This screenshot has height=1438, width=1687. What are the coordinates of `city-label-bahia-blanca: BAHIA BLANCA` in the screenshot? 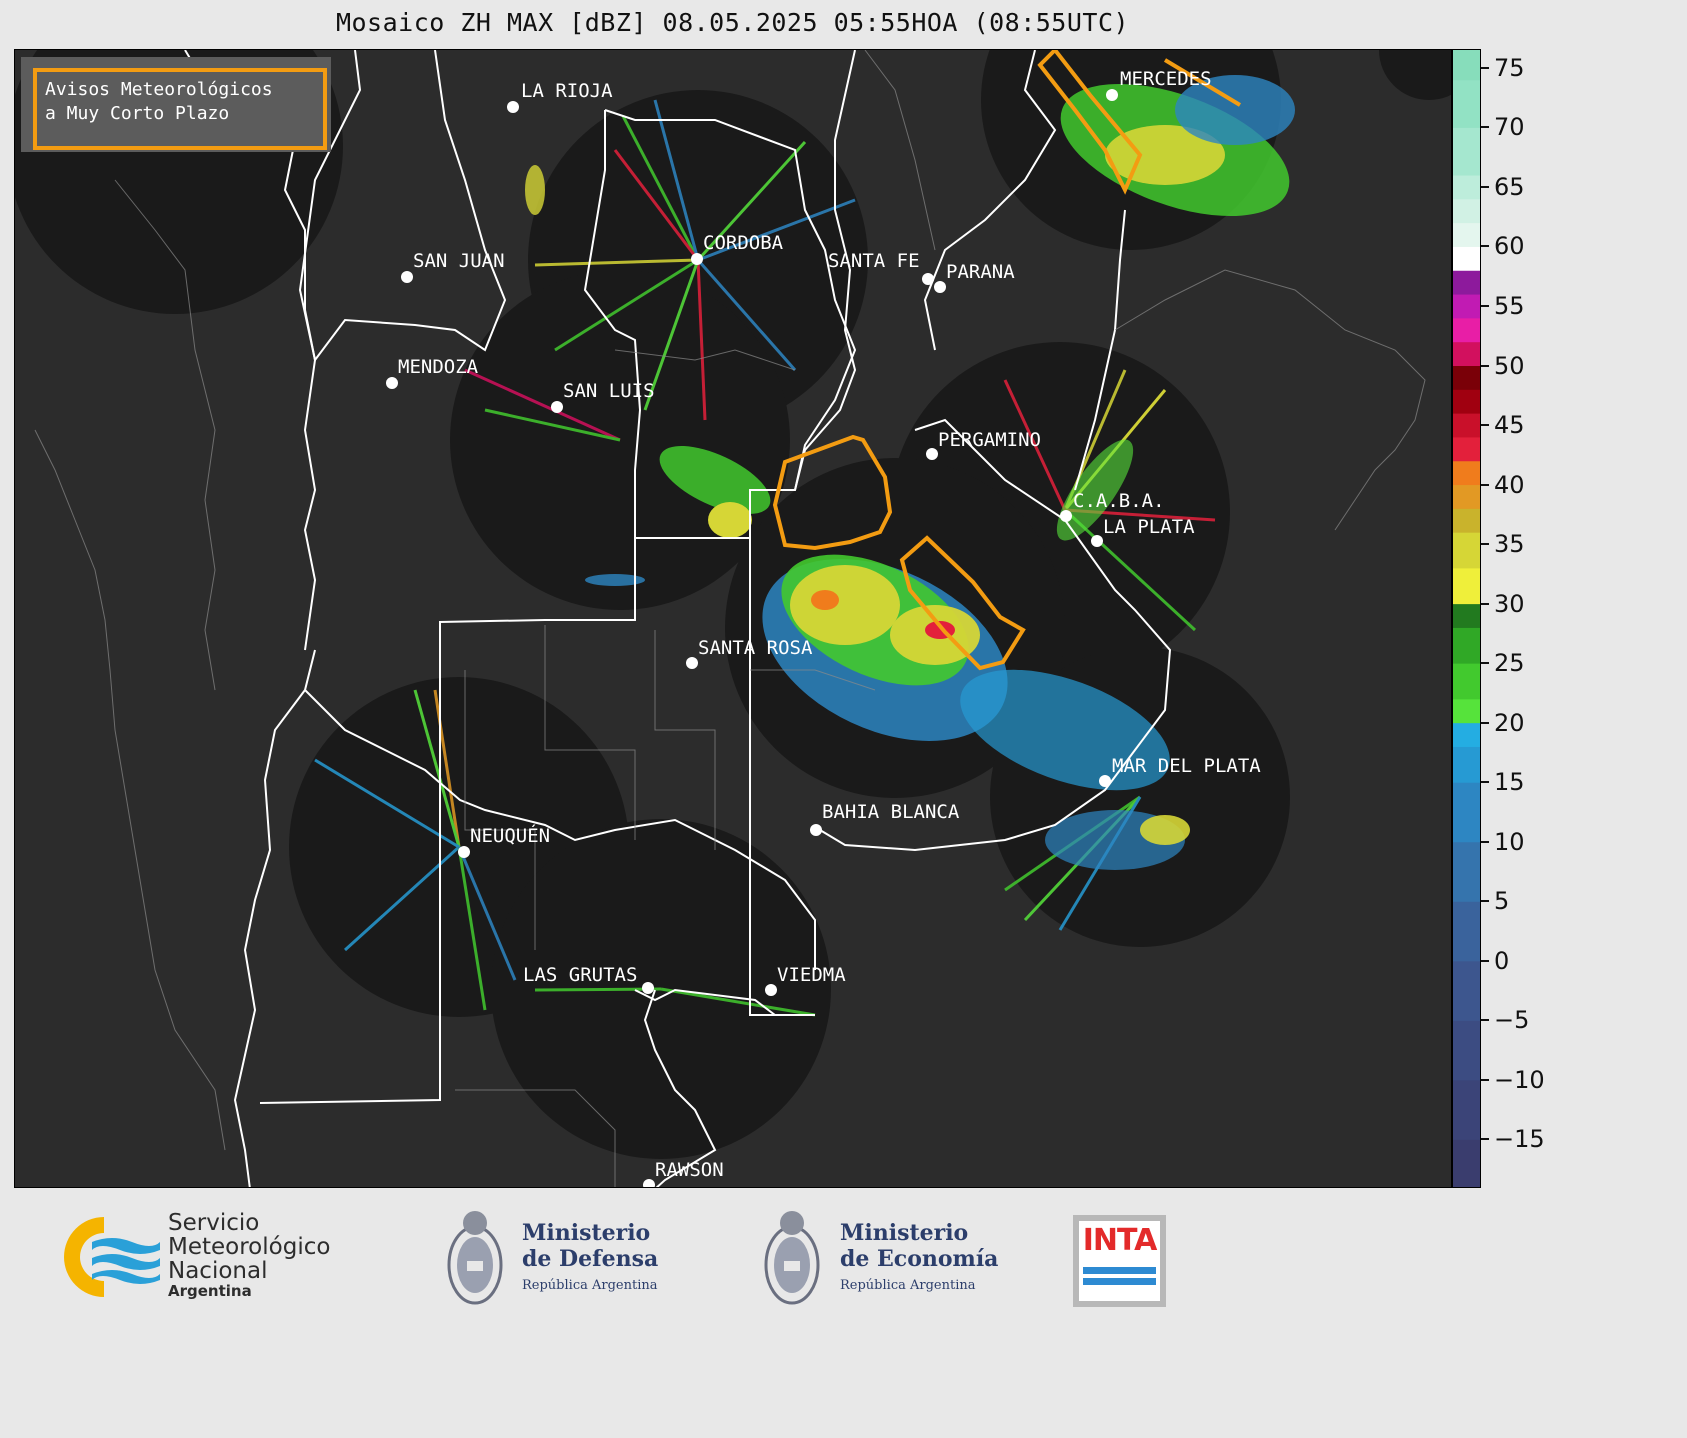 It's located at (891, 812).